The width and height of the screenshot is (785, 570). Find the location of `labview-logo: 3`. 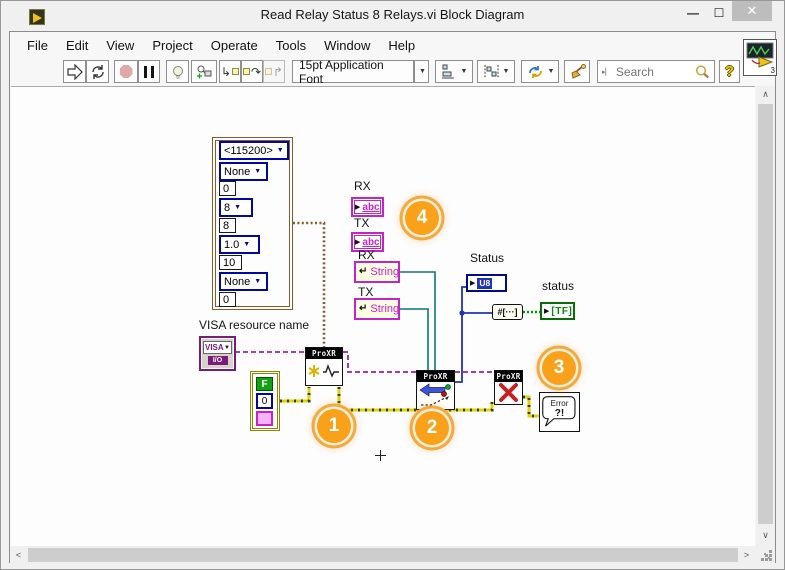

labview-logo: 3 is located at coordinates (760, 57).